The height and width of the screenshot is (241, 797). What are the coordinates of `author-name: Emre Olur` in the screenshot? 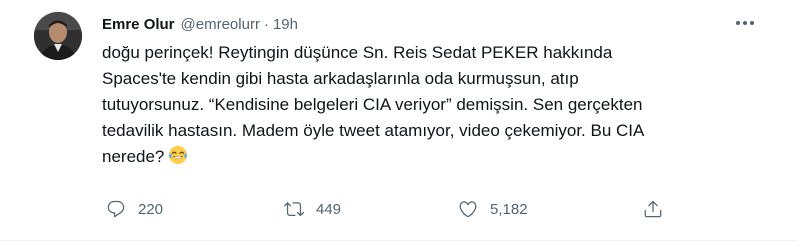 It's located at (138, 24).